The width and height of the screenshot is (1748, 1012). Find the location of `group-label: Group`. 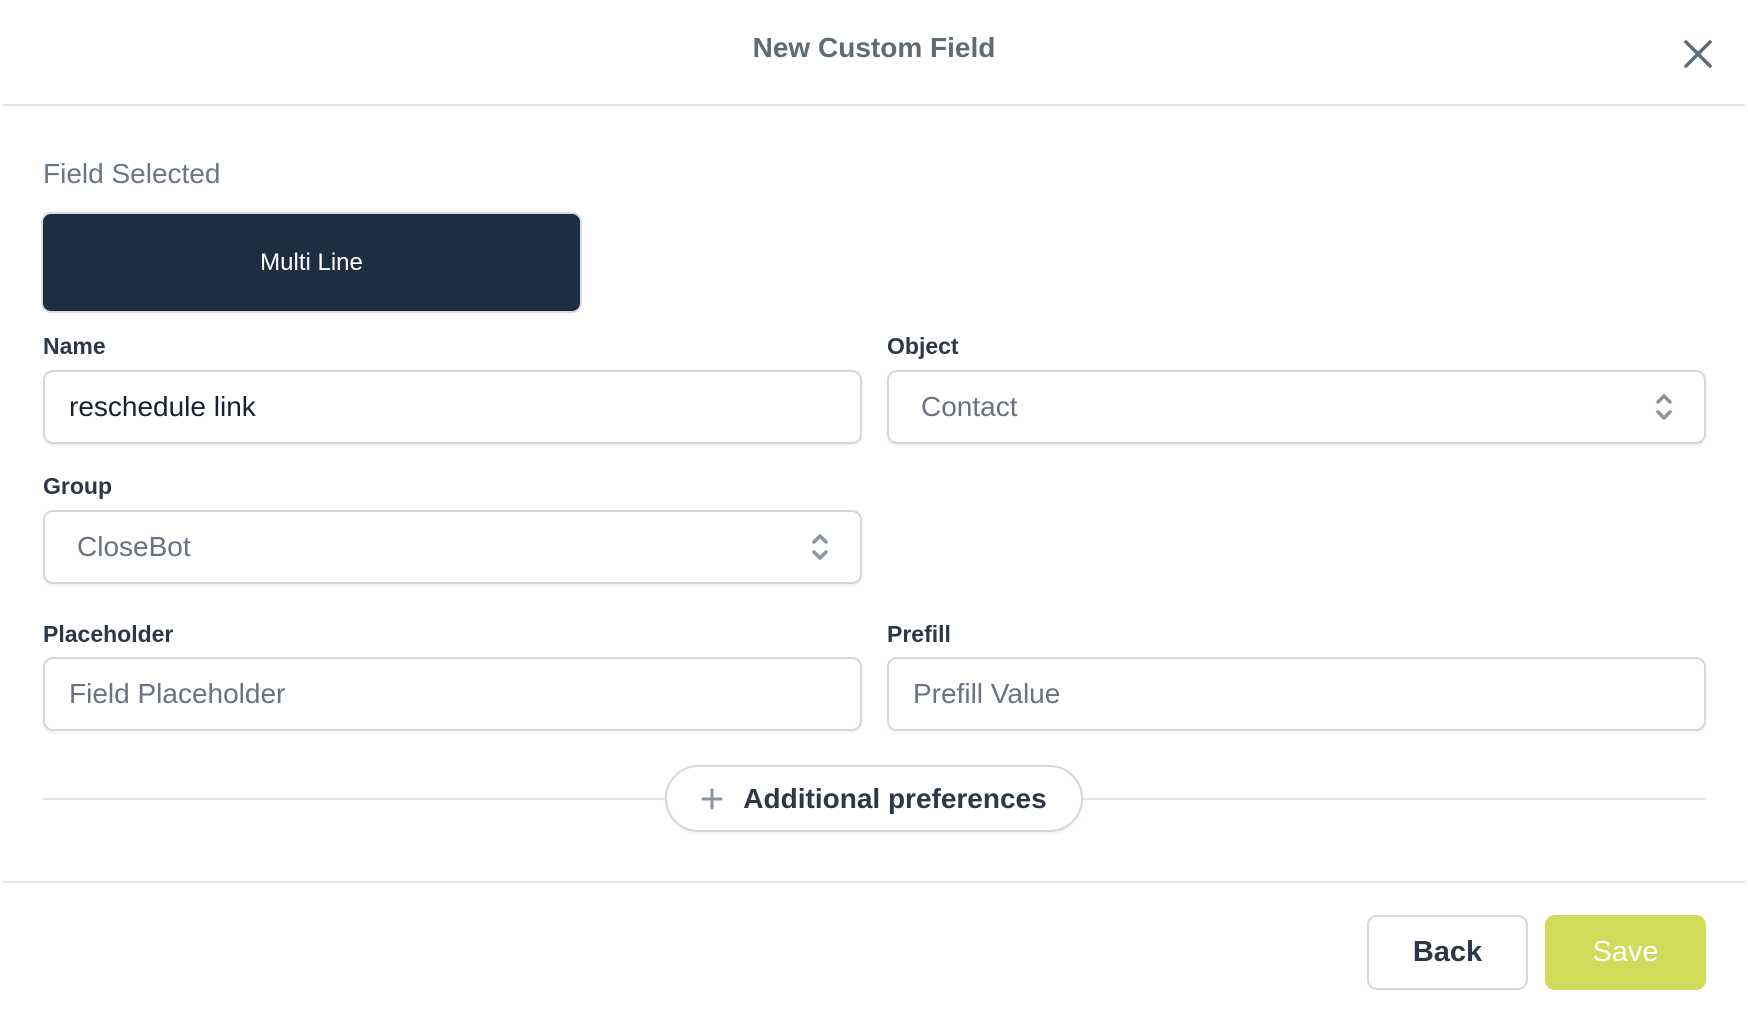

group-label: Group is located at coordinates (77, 486).